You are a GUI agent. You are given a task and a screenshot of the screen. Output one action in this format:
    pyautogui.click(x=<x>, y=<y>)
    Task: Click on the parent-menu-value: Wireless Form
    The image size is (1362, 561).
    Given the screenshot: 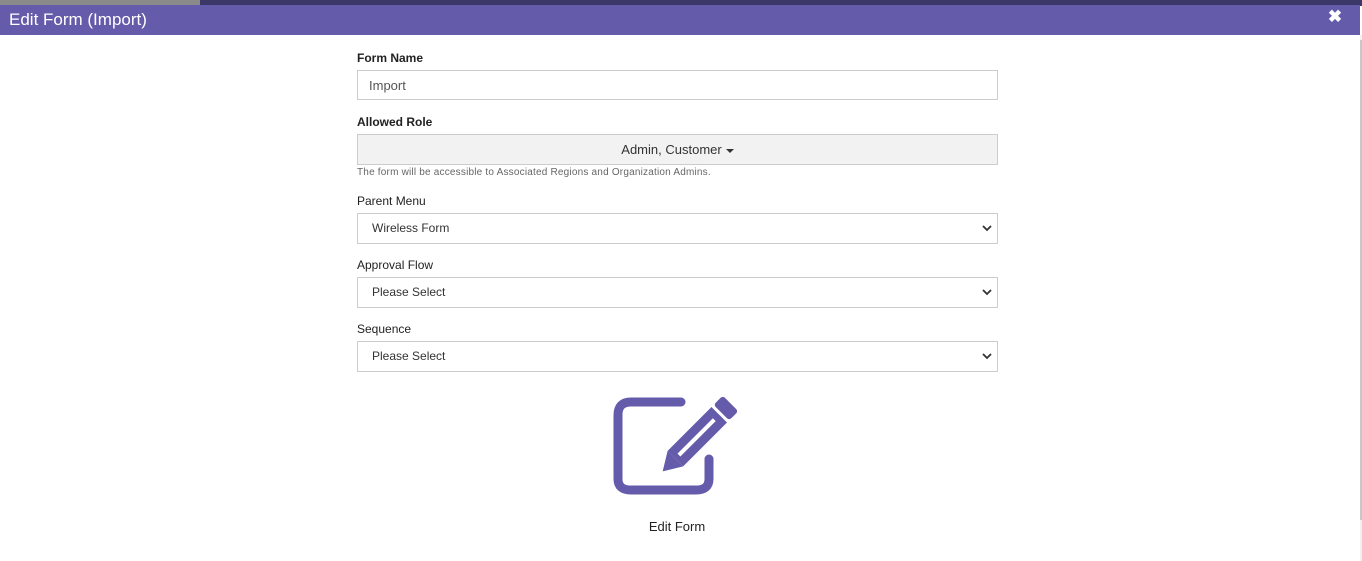 What is the action you would take?
    pyautogui.click(x=411, y=228)
    